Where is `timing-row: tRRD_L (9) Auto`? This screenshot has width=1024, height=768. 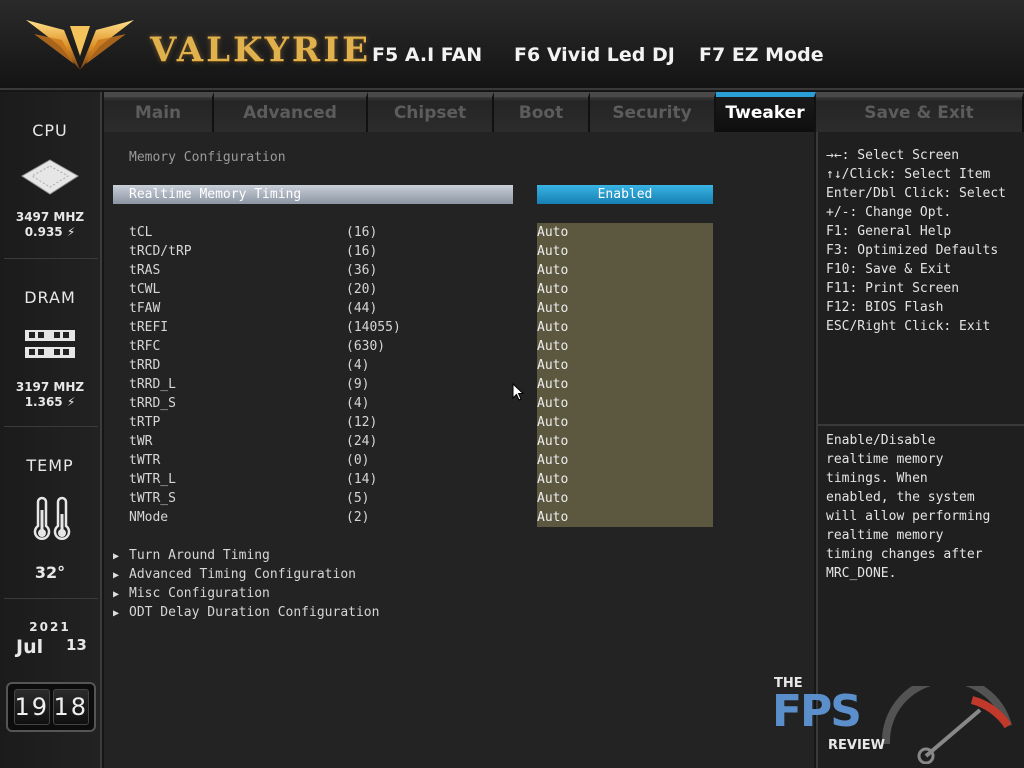
timing-row: tRRD_L (9) Auto is located at coordinates (459, 384).